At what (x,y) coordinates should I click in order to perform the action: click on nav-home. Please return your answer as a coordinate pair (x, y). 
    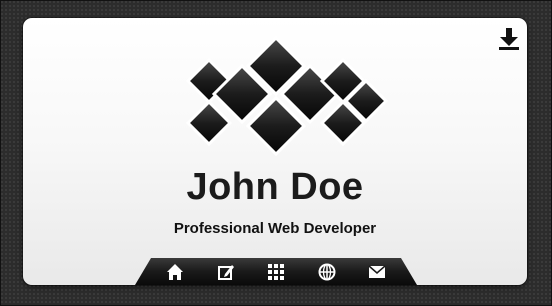
    Looking at the image, I should click on (175, 272).